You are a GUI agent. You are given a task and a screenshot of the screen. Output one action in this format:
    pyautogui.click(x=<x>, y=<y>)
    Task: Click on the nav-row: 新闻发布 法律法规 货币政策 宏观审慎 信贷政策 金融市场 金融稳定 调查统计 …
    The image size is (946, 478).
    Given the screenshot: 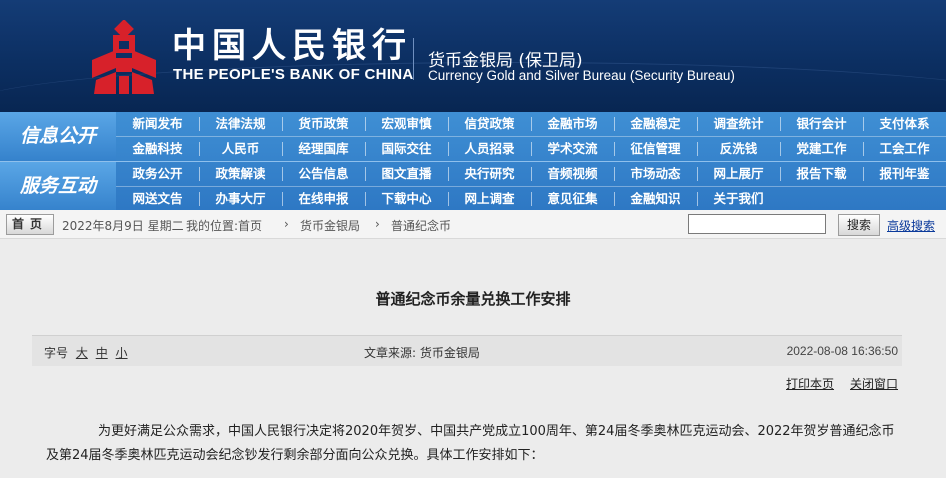 What is the action you would take?
    pyautogui.click(x=531, y=124)
    